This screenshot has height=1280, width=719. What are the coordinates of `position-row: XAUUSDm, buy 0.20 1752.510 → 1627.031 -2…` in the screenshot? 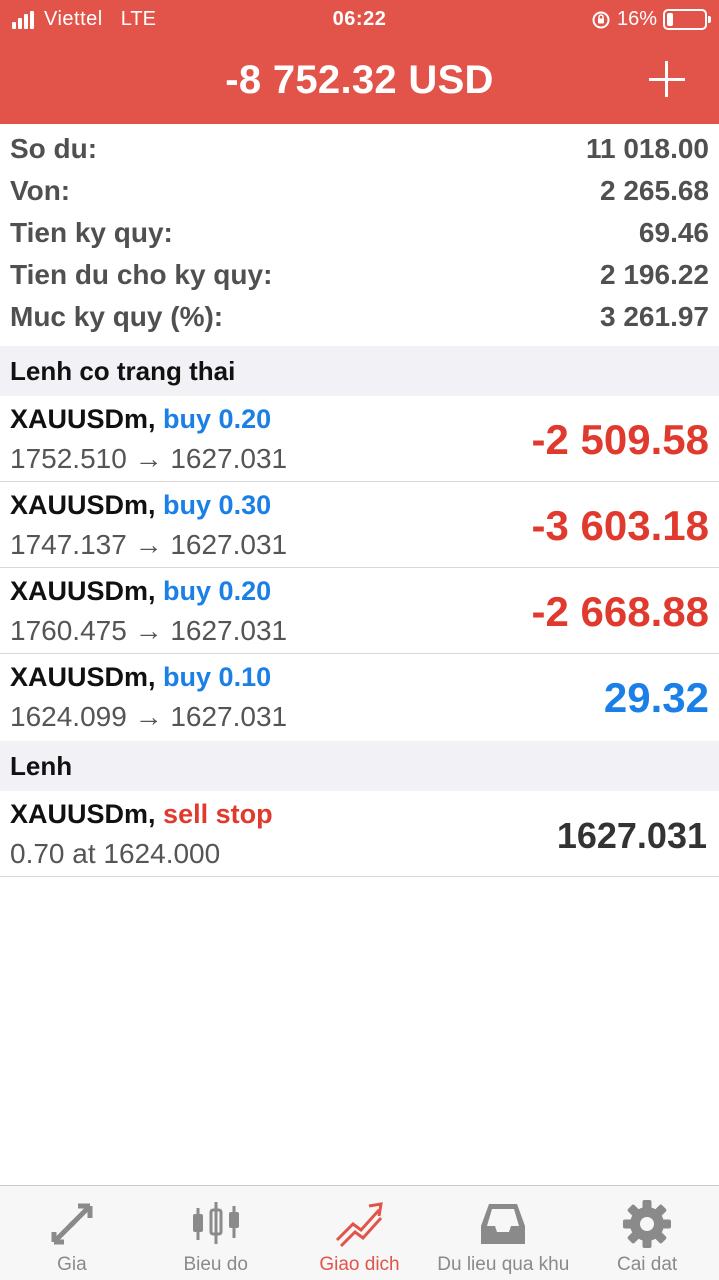 It's located at (359, 439).